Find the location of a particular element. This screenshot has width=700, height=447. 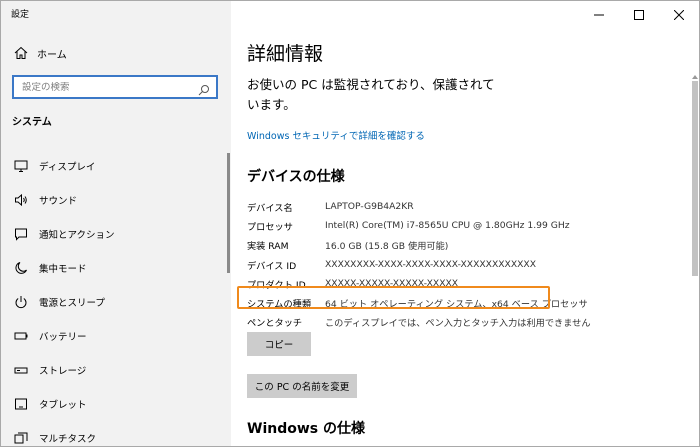

search-icon is located at coordinates (204, 88).